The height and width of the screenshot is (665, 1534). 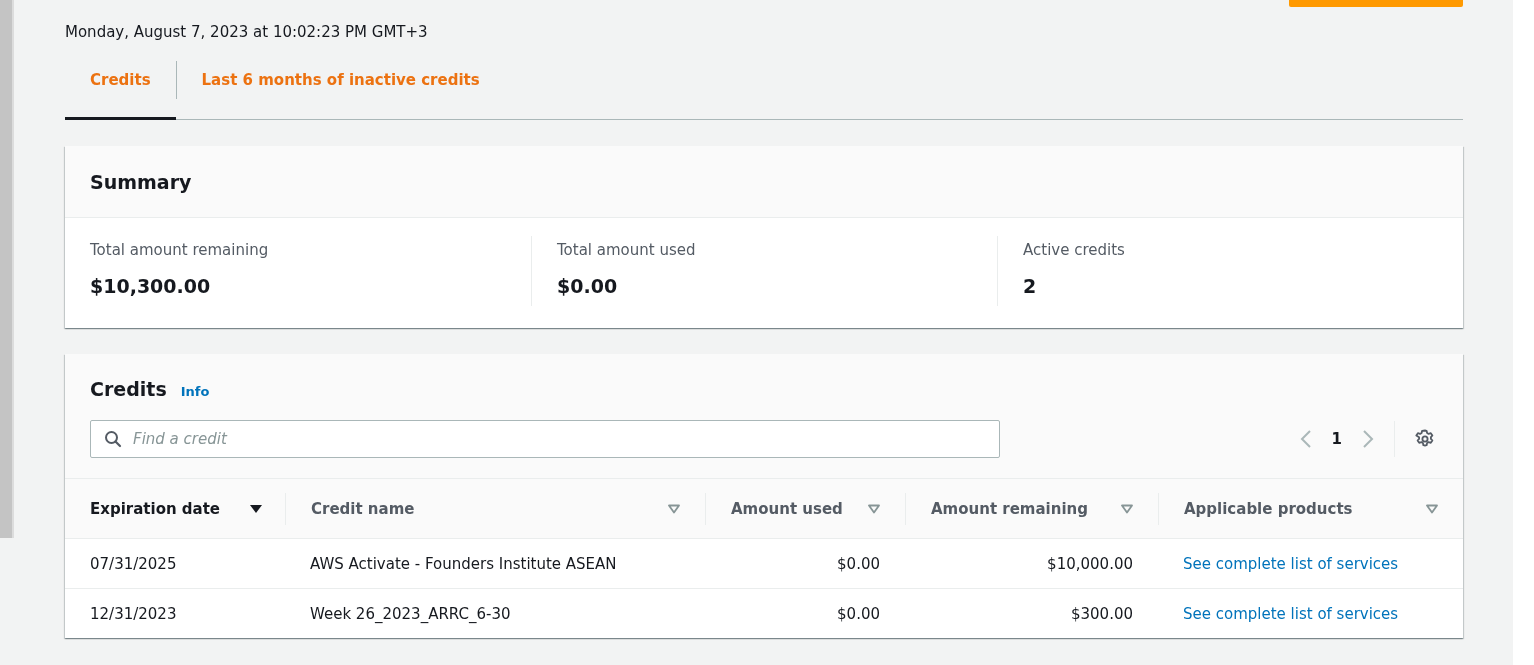 I want to click on sorted-descending-icon, so click(x=256, y=508).